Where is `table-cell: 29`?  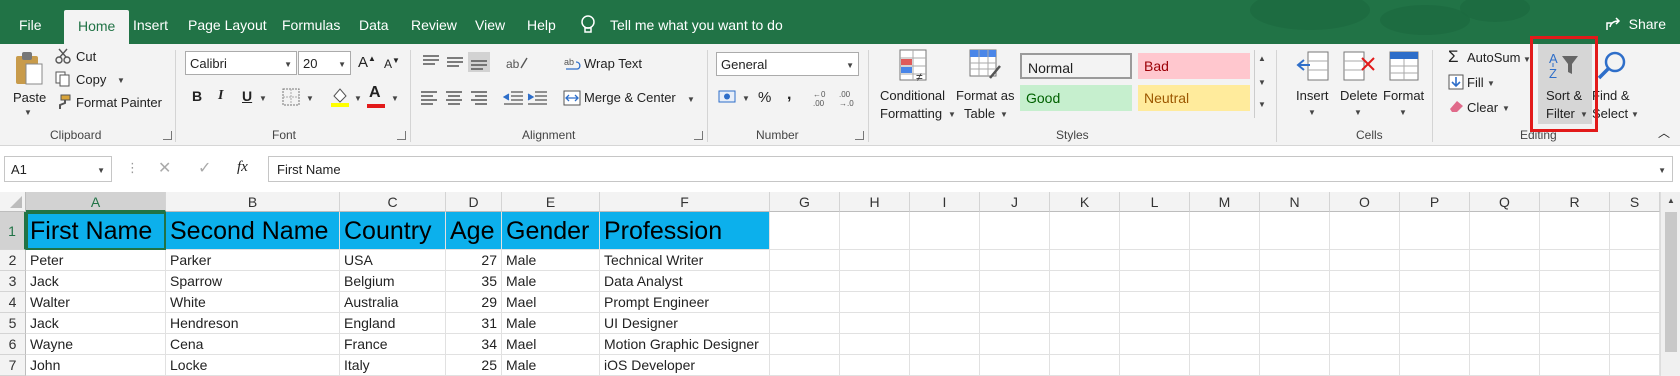
table-cell: 29 is located at coordinates (474, 302).